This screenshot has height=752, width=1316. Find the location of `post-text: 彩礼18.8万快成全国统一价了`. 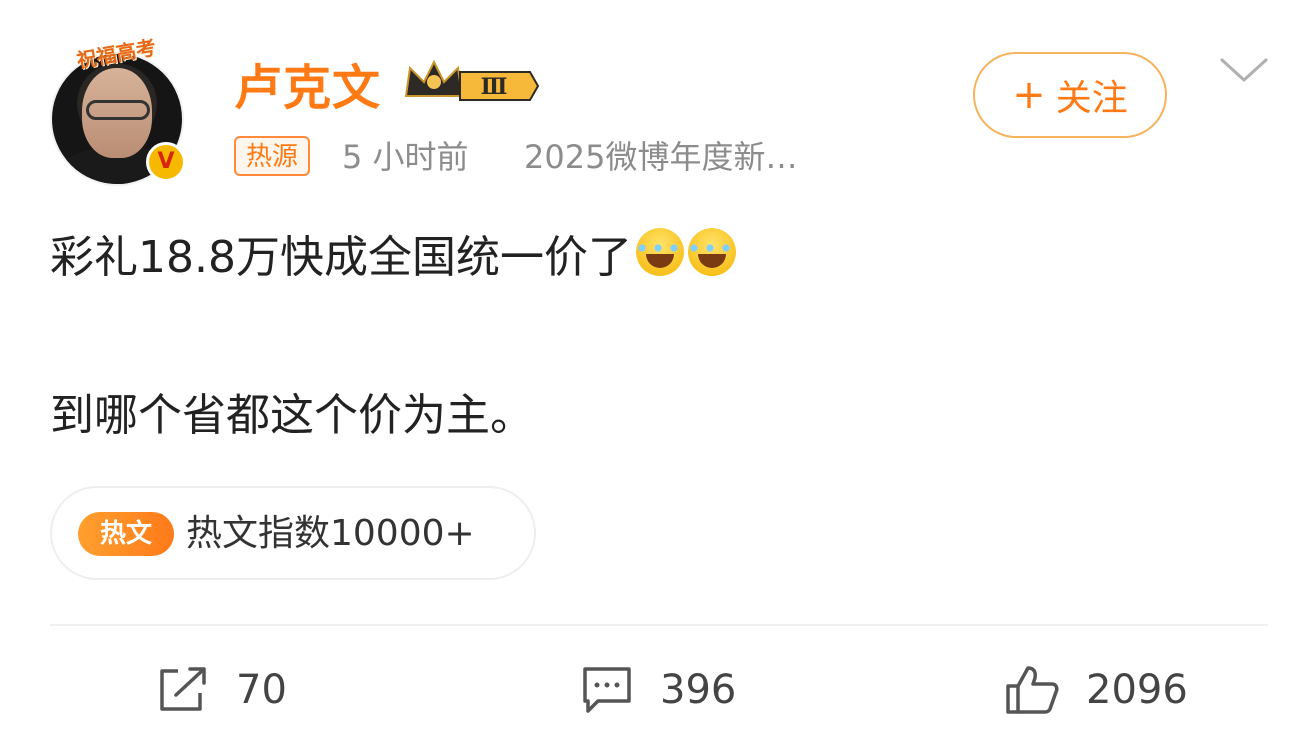

post-text: 彩礼18.8万快成全国统一价了 is located at coordinates (341, 257).